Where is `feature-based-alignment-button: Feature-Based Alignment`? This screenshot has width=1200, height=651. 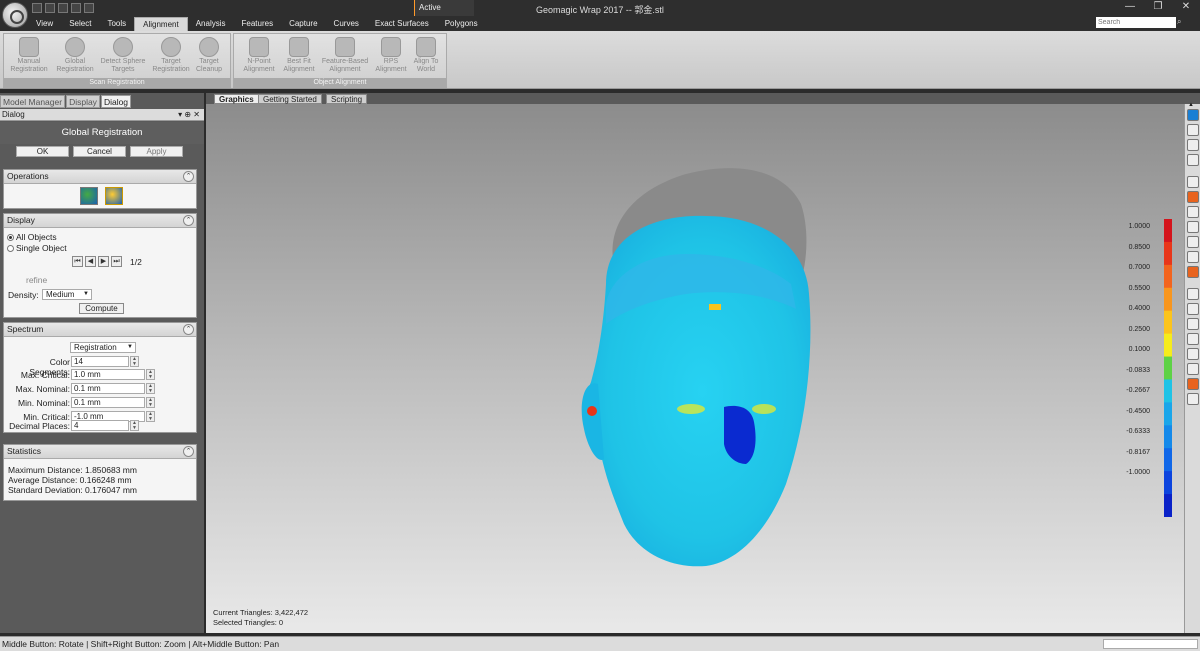 feature-based-alignment-button: Feature-Based Alignment is located at coordinates (345, 55).